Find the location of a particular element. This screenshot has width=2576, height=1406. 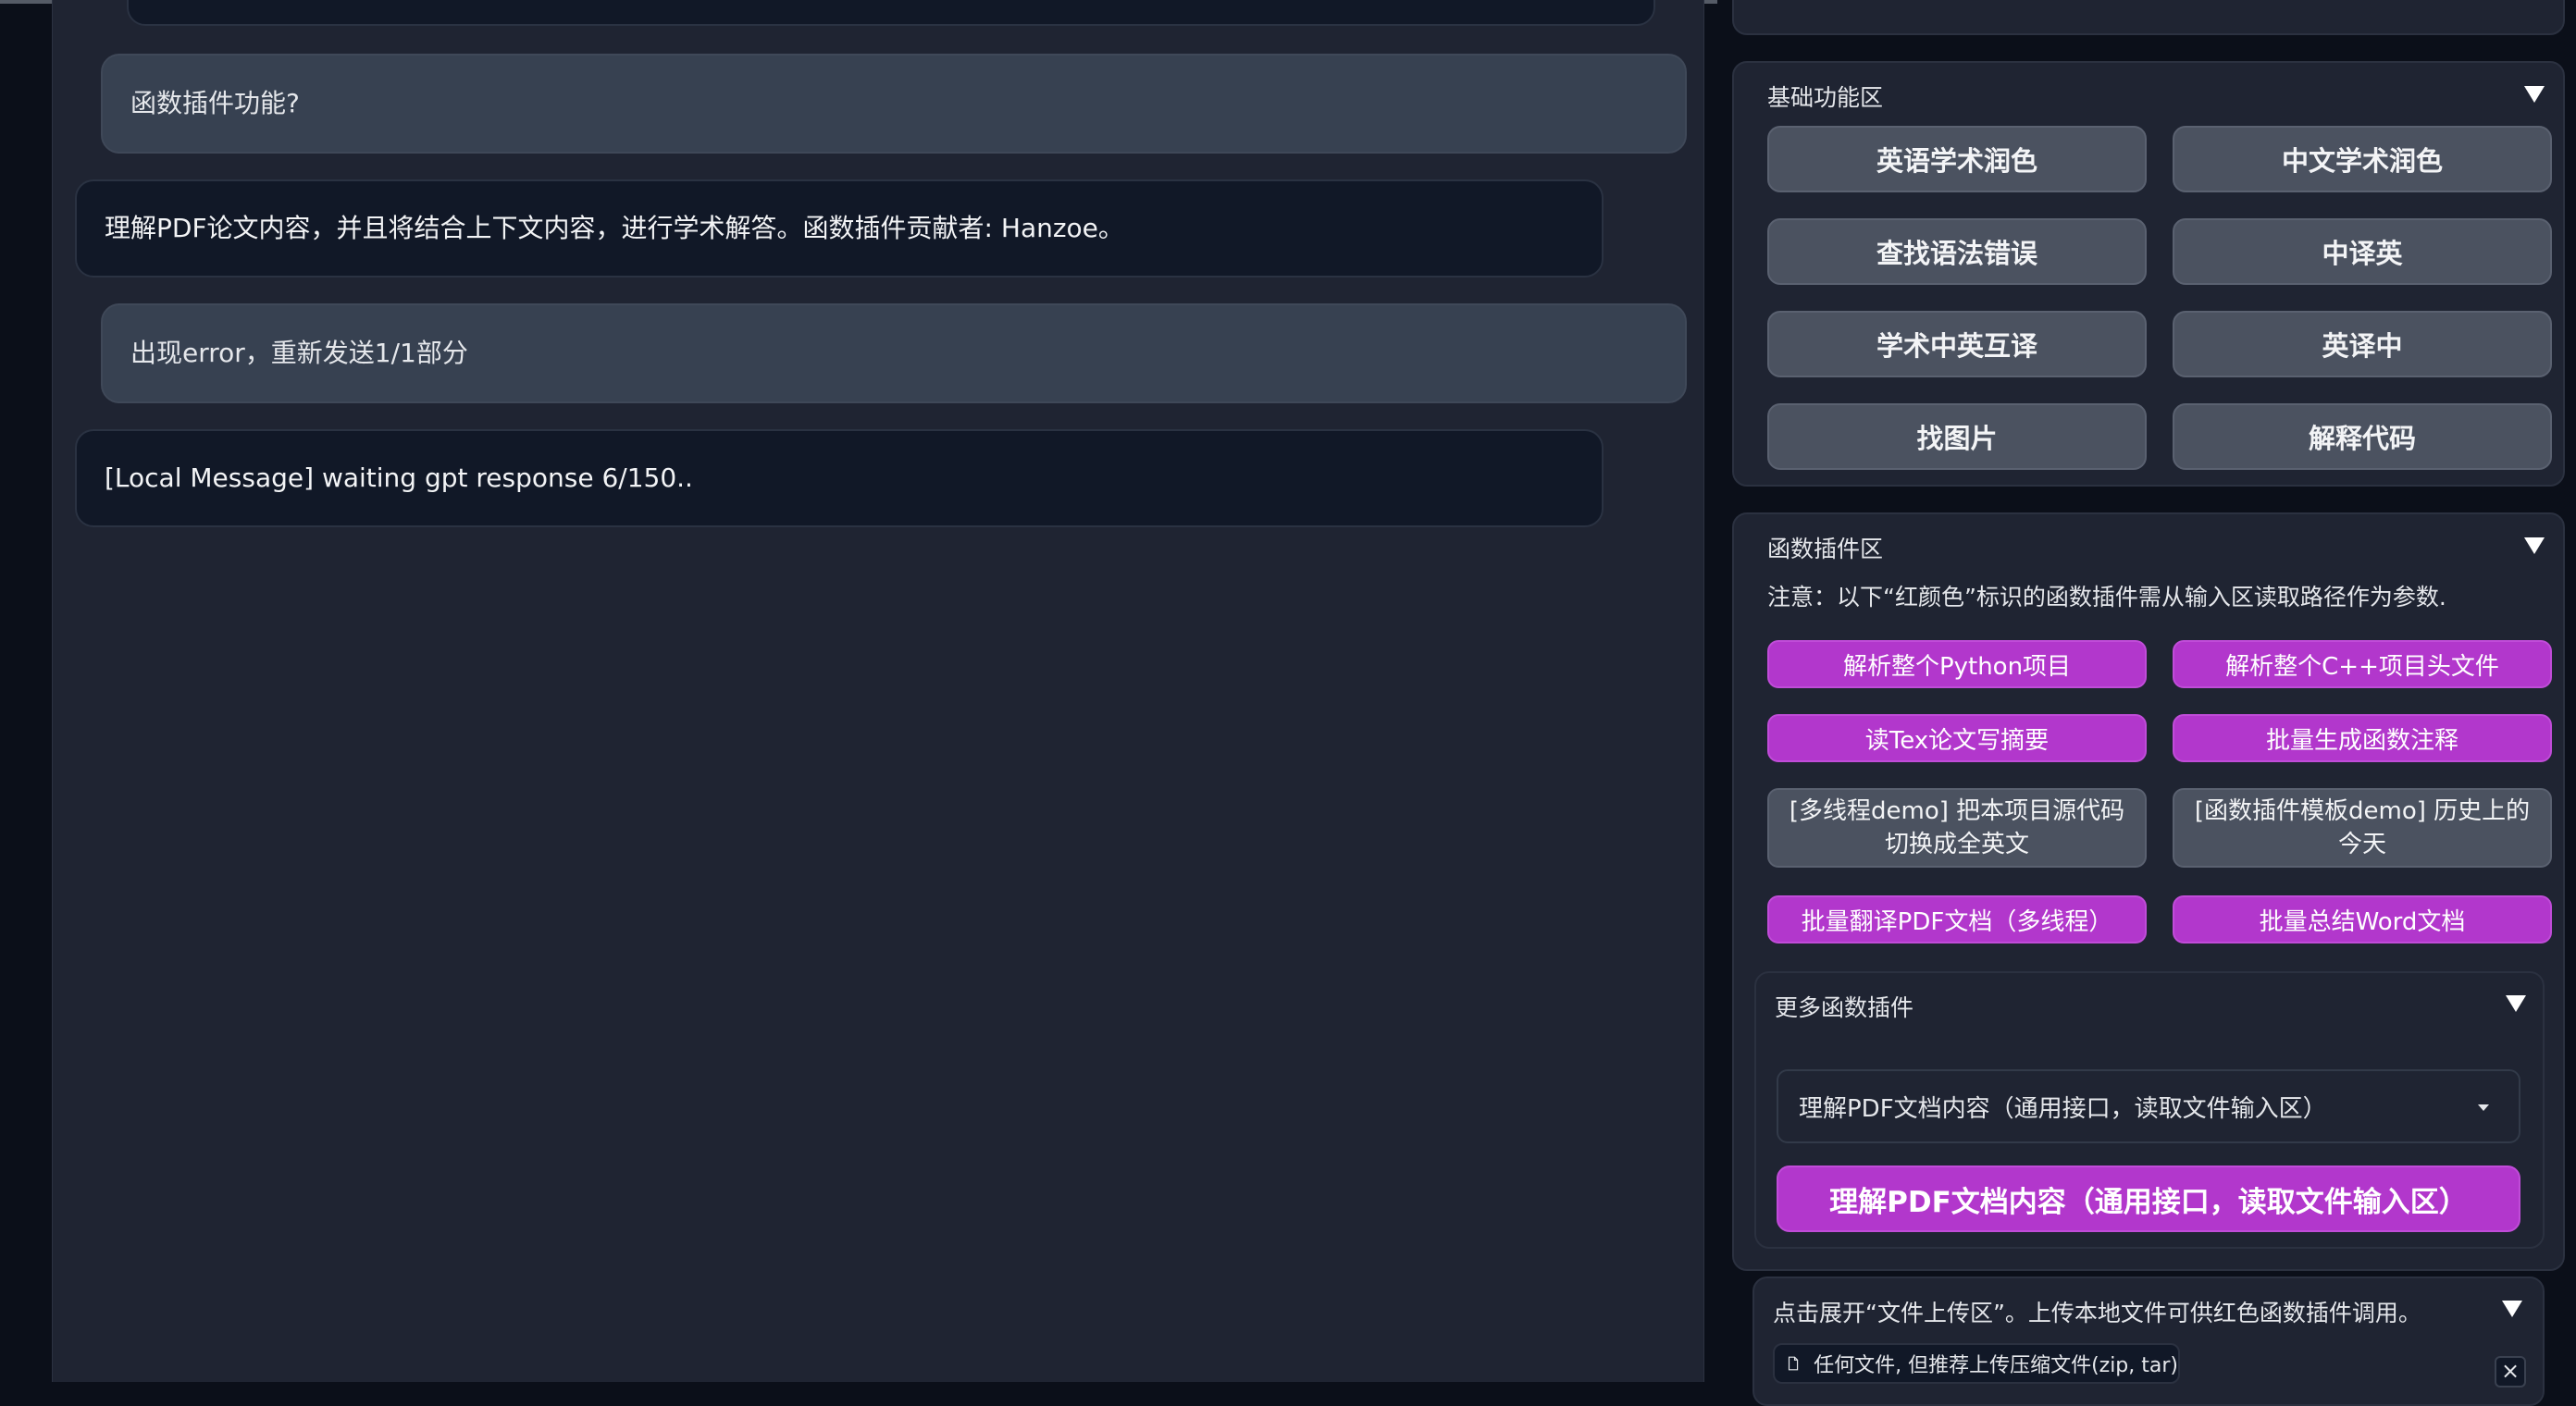

file-drop-hint: 任何文件, 但推荐上传压缩文件(zip, tar) is located at coordinates (1977, 1364).